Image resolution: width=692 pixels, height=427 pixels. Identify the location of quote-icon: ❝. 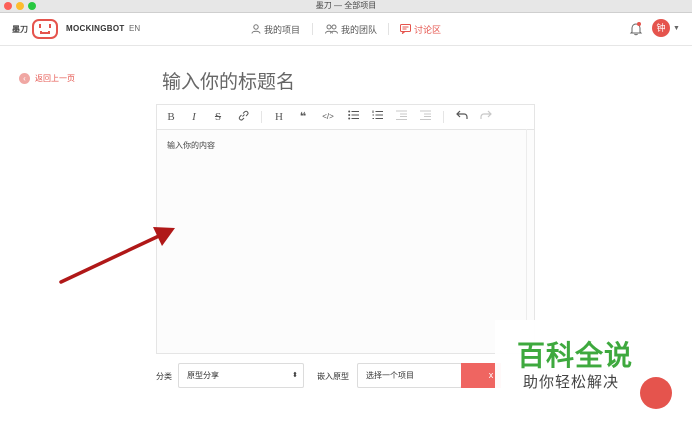
(303, 117).